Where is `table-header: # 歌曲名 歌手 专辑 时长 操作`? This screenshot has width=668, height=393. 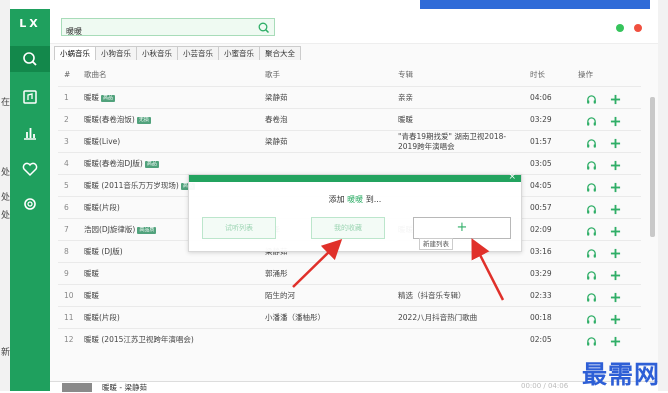 table-header: # 歌曲名 歌手 专辑 时长 操作 is located at coordinates (349, 75).